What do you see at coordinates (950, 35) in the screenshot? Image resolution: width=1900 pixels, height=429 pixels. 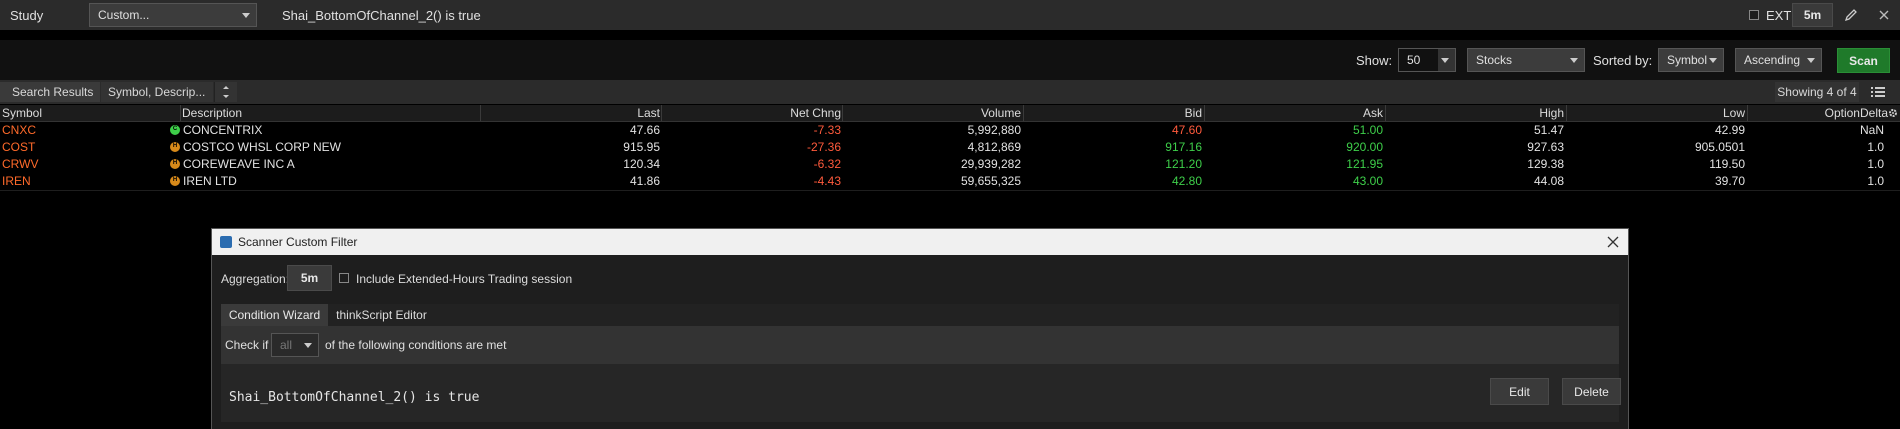 I see `spacer` at bounding box center [950, 35].